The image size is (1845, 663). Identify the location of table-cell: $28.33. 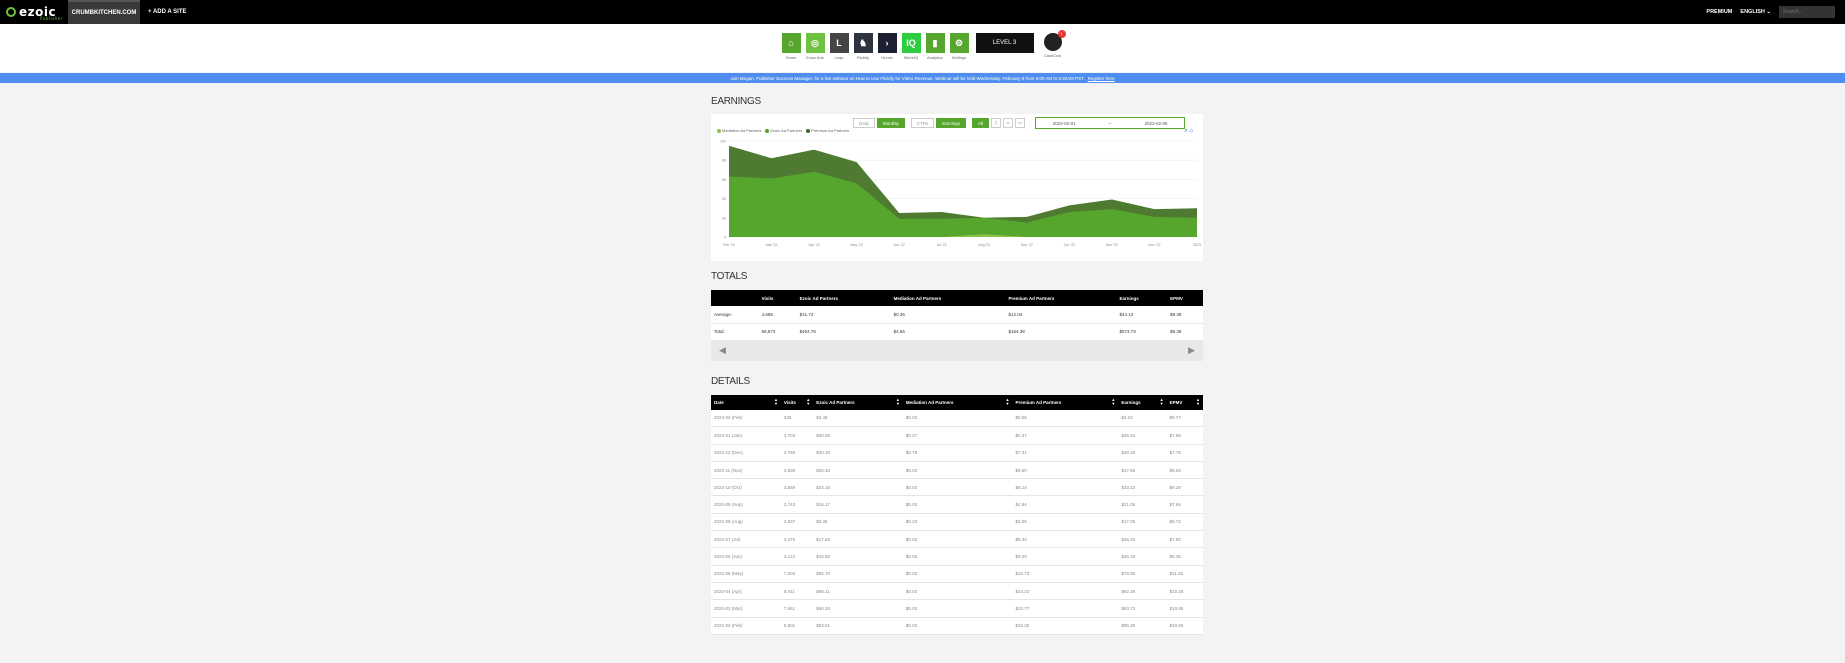
(858, 470).